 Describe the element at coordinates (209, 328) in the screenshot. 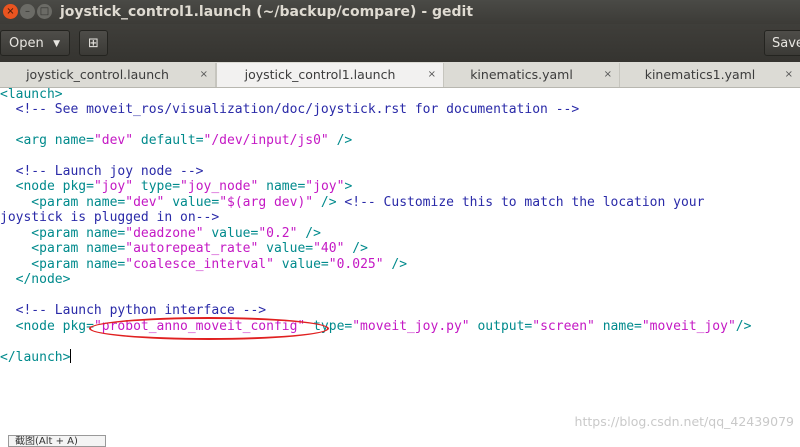

I see `highlight-ellipse` at that location.